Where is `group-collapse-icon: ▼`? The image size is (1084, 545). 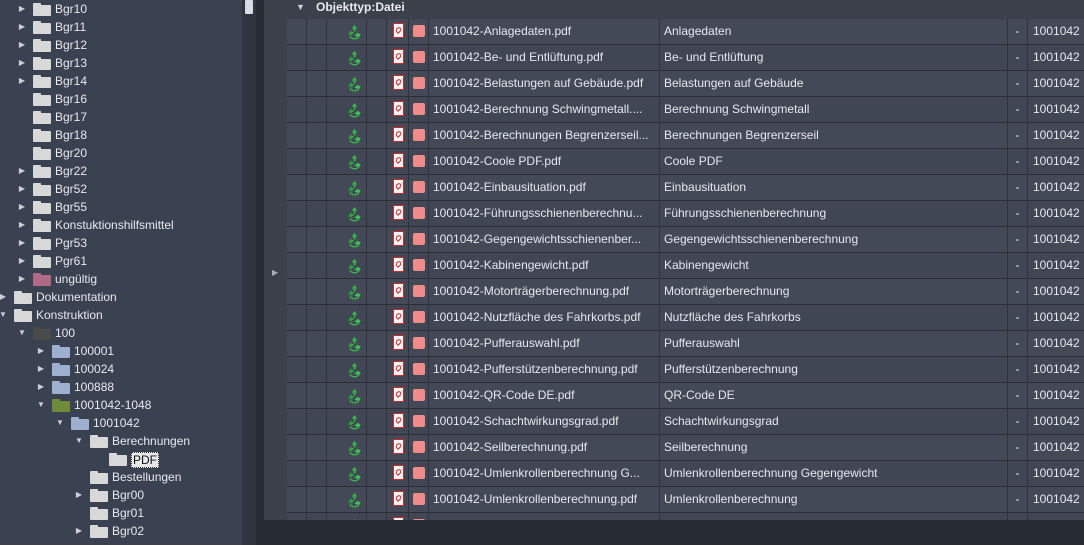
group-collapse-icon: ▼ is located at coordinates (300, 7).